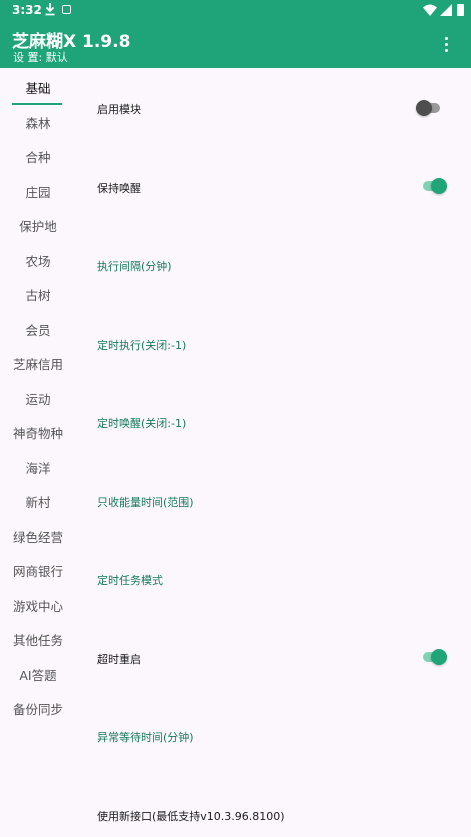  I want to click on download-icon, so click(50, 9).